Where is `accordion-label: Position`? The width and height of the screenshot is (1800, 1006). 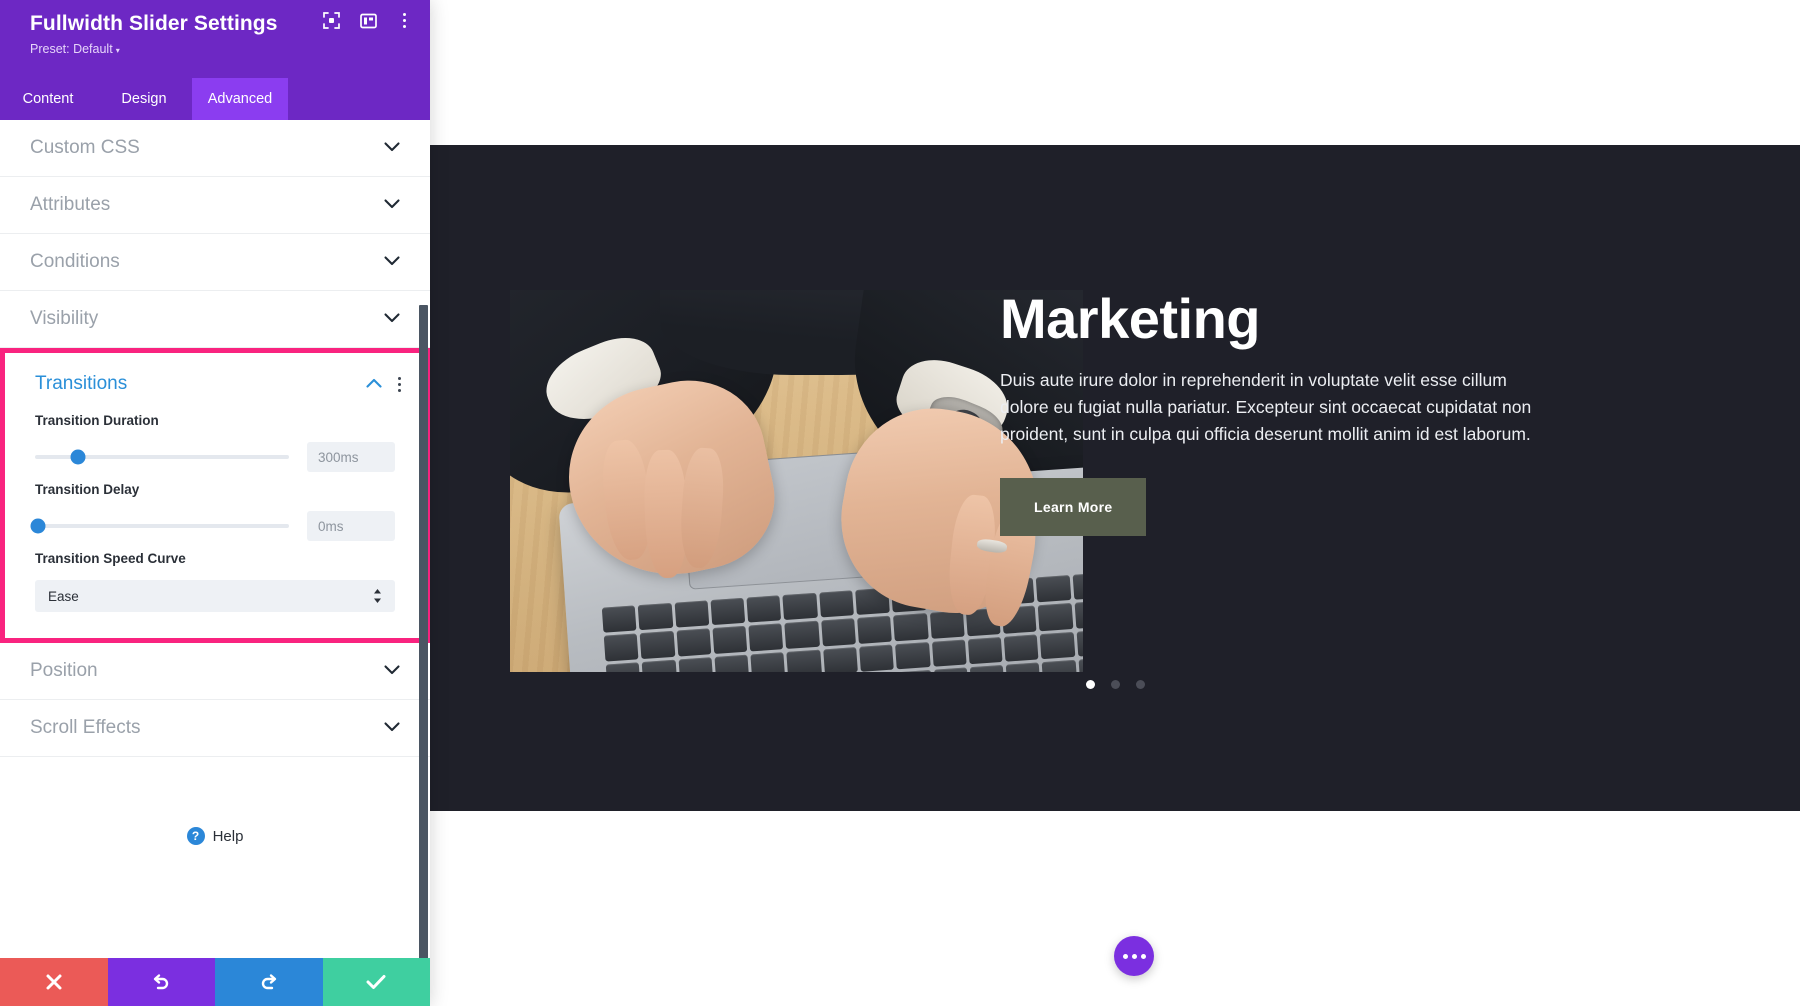
accordion-label: Position is located at coordinates (64, 670).